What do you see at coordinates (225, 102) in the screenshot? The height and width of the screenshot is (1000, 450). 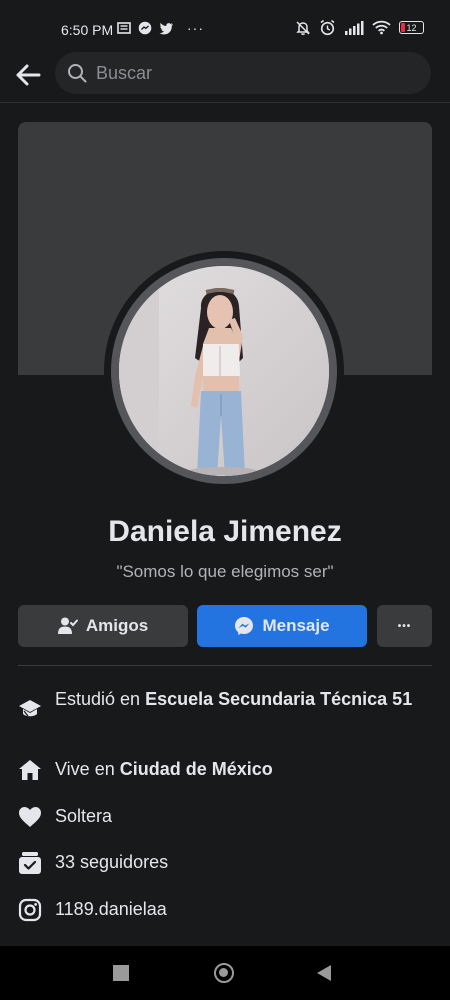 I see `header-divider` at bounding box center [225, 102].